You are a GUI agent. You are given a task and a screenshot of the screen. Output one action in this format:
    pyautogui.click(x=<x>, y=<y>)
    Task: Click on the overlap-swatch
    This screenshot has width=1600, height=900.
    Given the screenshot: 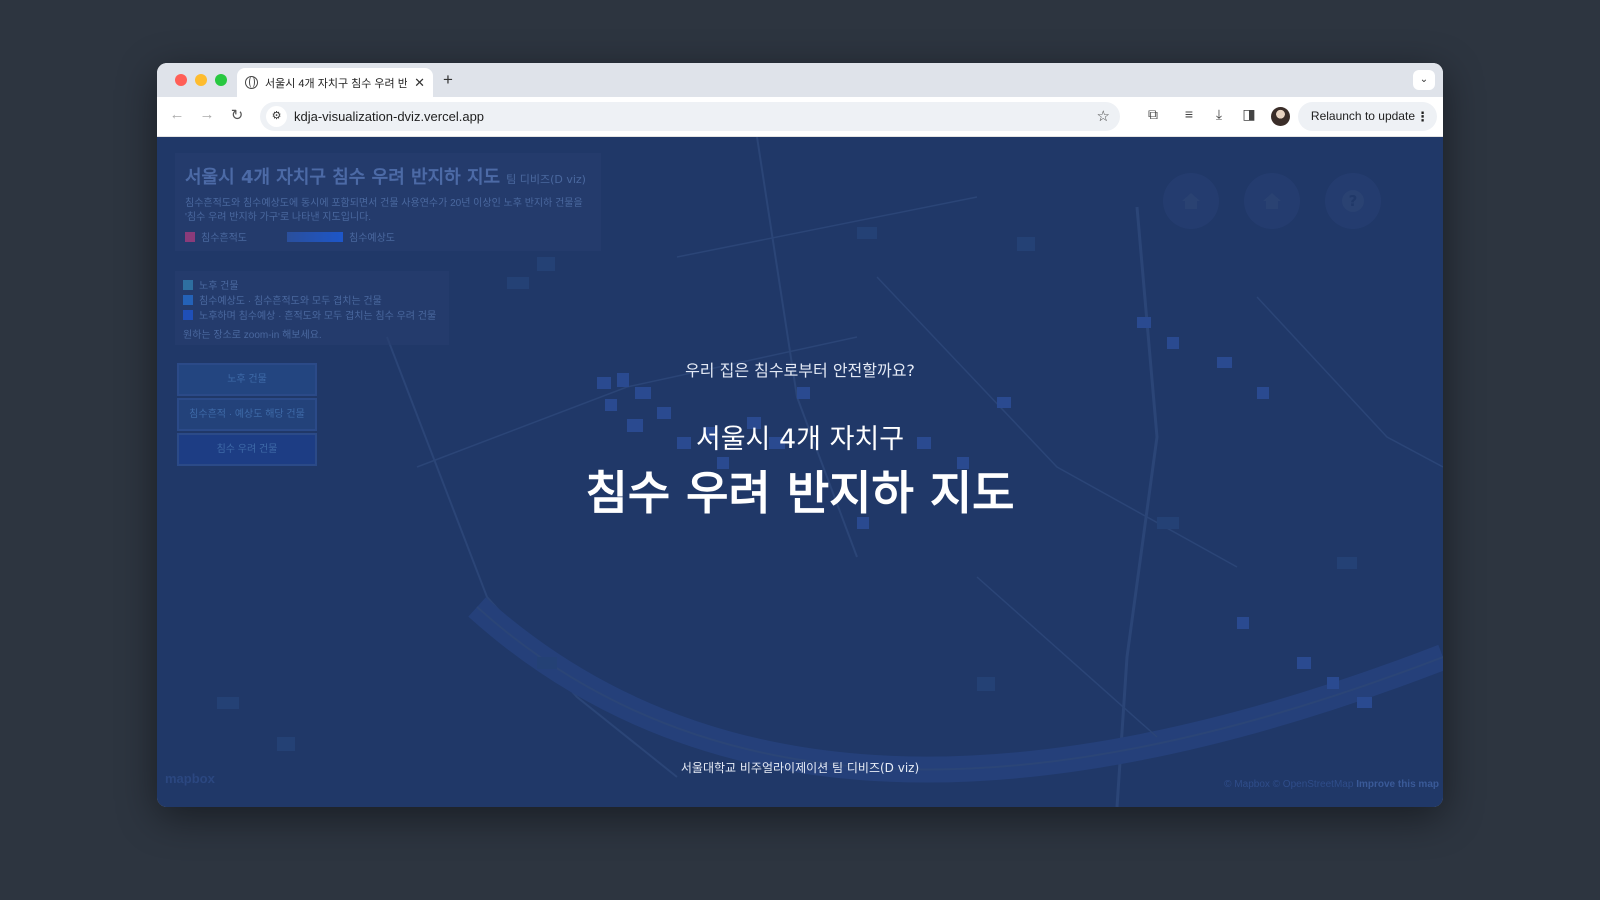 What is the action you would take?
    pyautogui.click(x=188, y=299)
    